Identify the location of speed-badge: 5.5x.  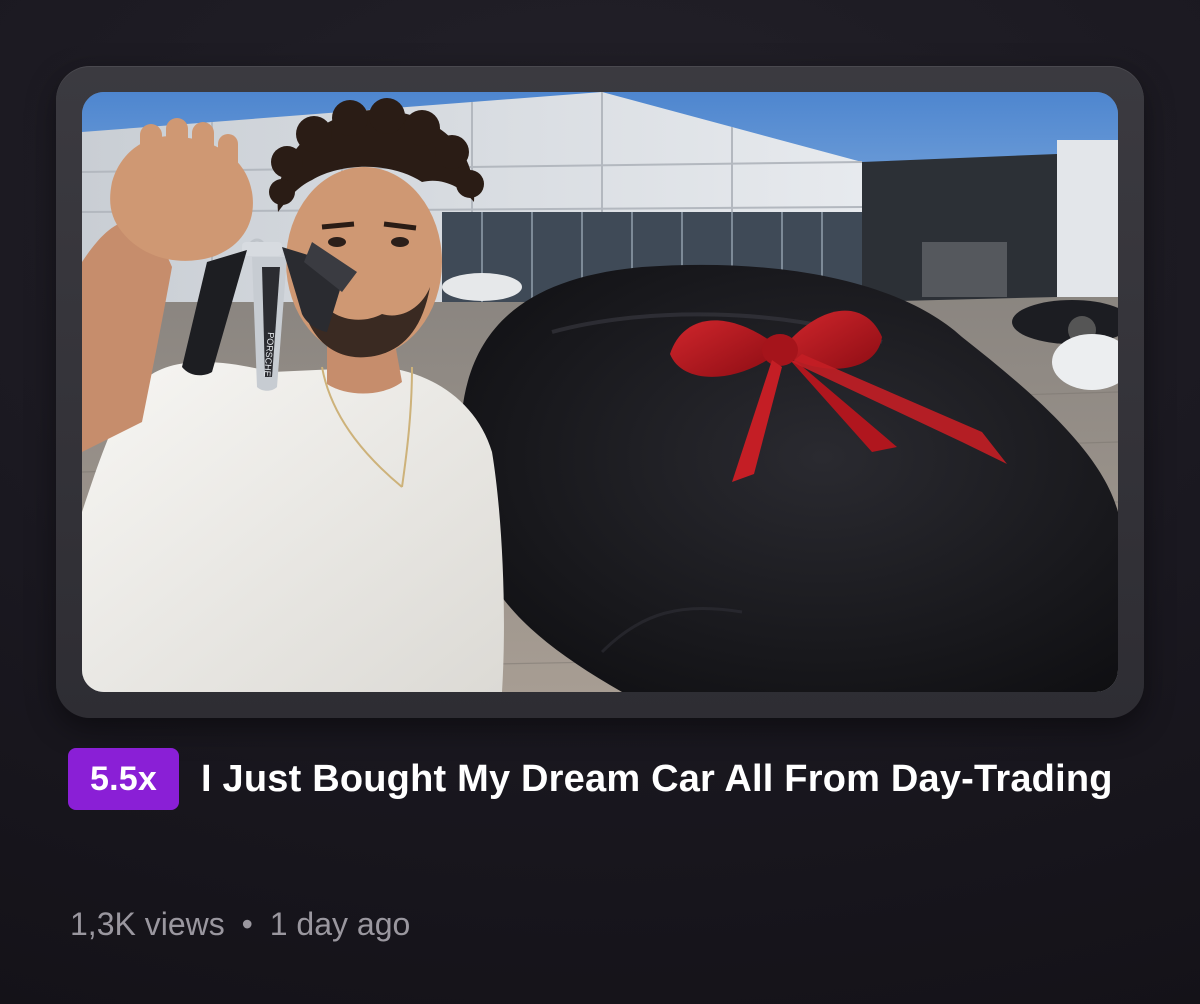
(123, 779).